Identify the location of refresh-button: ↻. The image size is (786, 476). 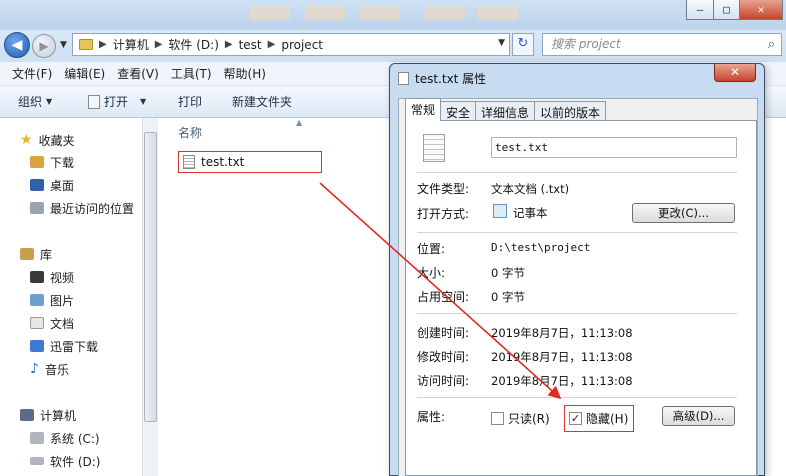
(523, 44).